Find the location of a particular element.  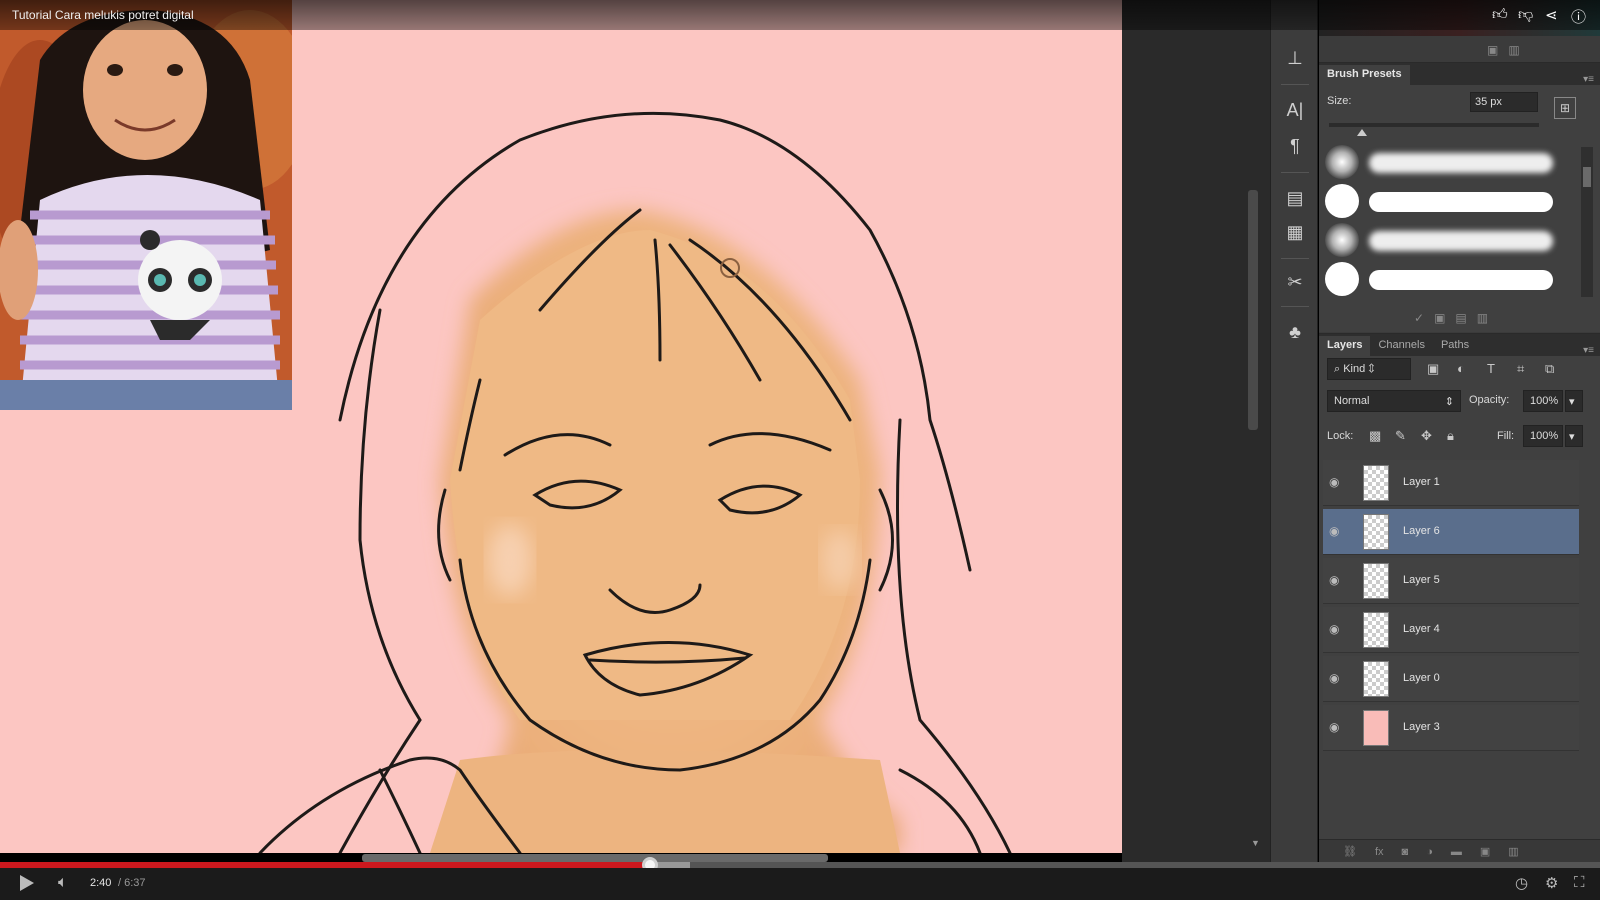

layers-panel-footer: ⛓ fx ◙ ◑ ▬ ▣ ▥ is located at coordinates (1459, 851).